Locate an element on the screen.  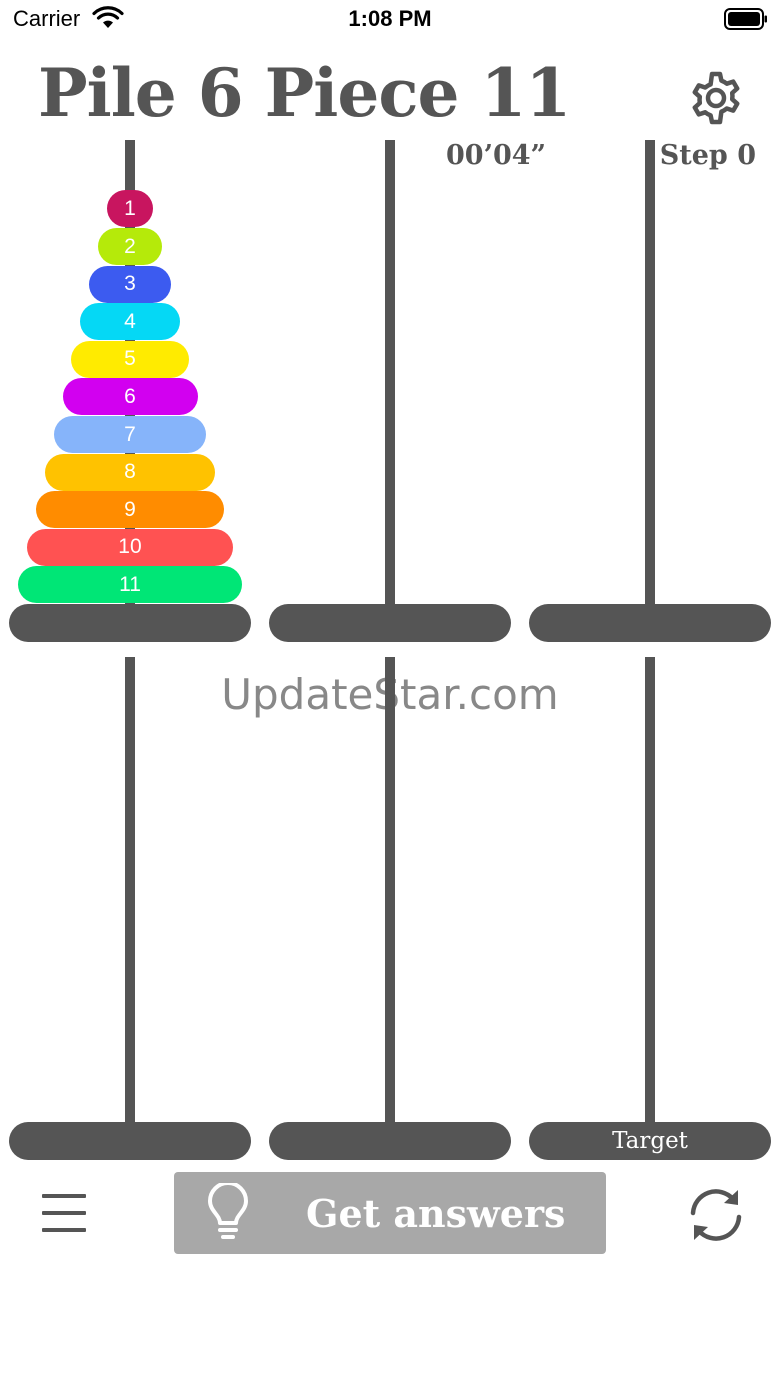
status-time: 1:08 PM is located at coordinates (390, 18).